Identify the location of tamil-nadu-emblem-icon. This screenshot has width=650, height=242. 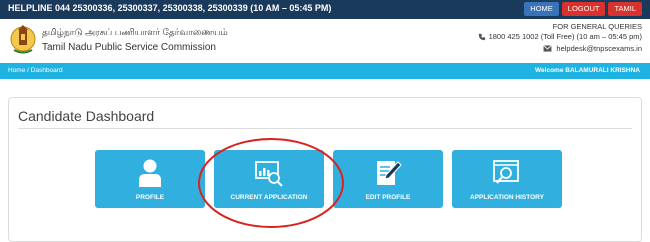
(23, 39).